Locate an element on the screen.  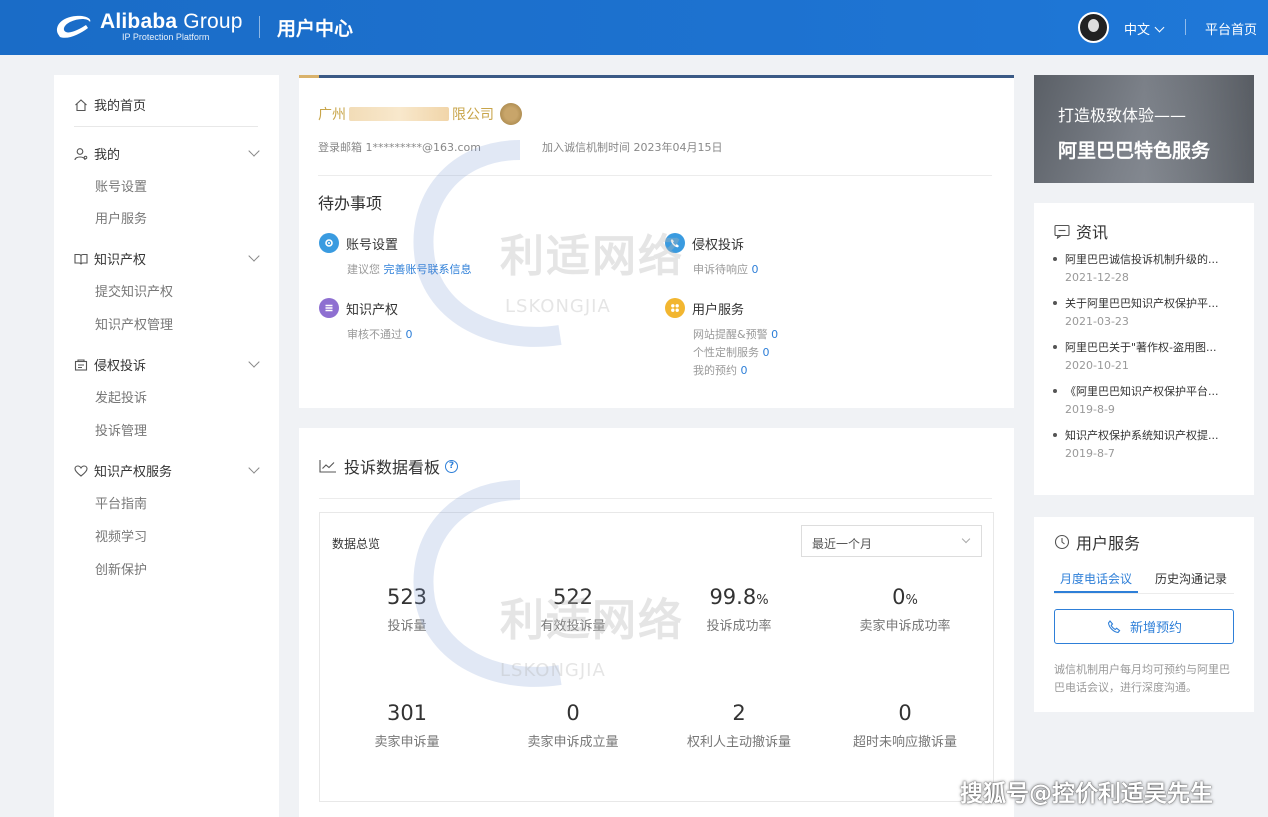
sidebar-group-complaint: 侵权投诉 is located at coordinates (168, 364).